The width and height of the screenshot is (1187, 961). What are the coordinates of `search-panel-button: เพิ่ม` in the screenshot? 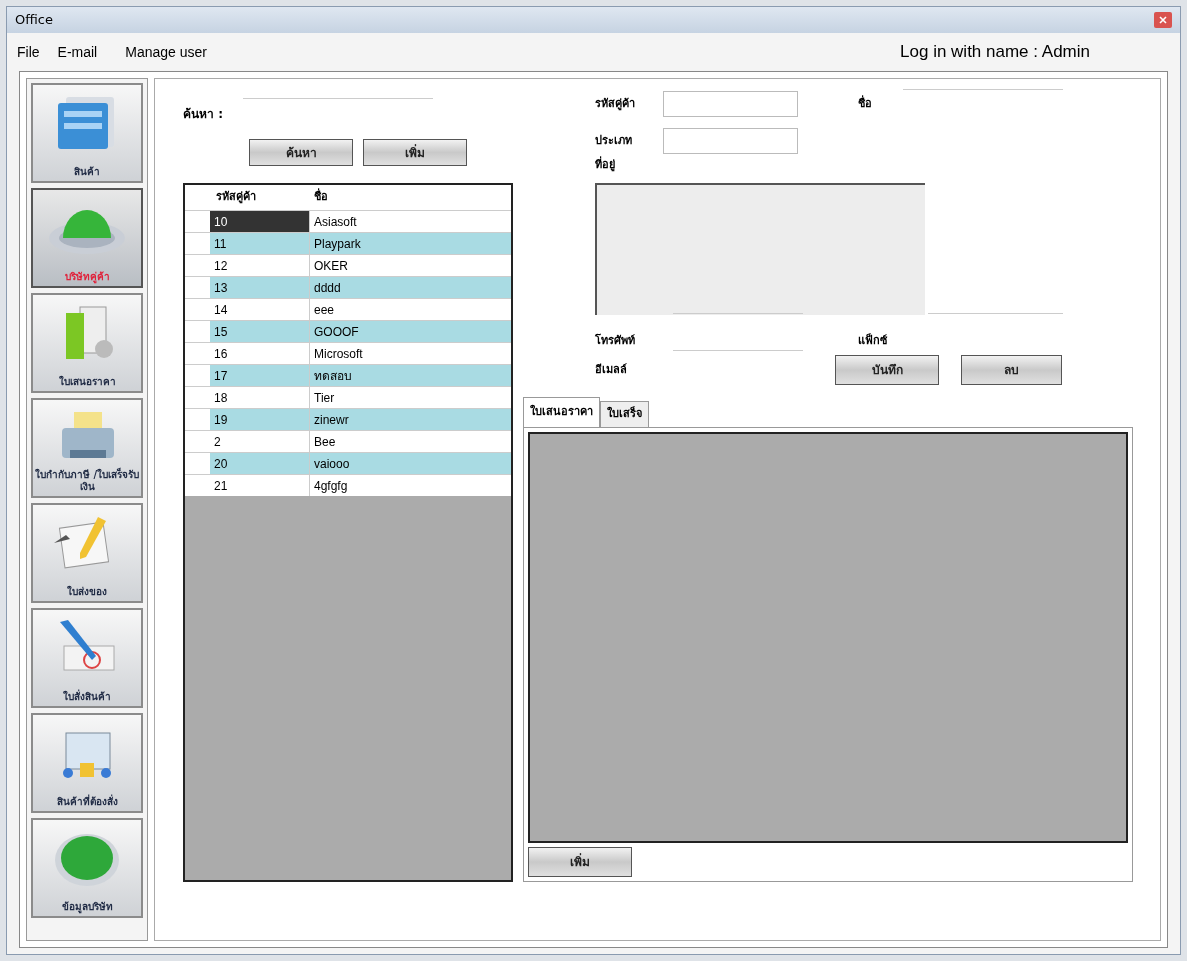 It's located at (415, 152).